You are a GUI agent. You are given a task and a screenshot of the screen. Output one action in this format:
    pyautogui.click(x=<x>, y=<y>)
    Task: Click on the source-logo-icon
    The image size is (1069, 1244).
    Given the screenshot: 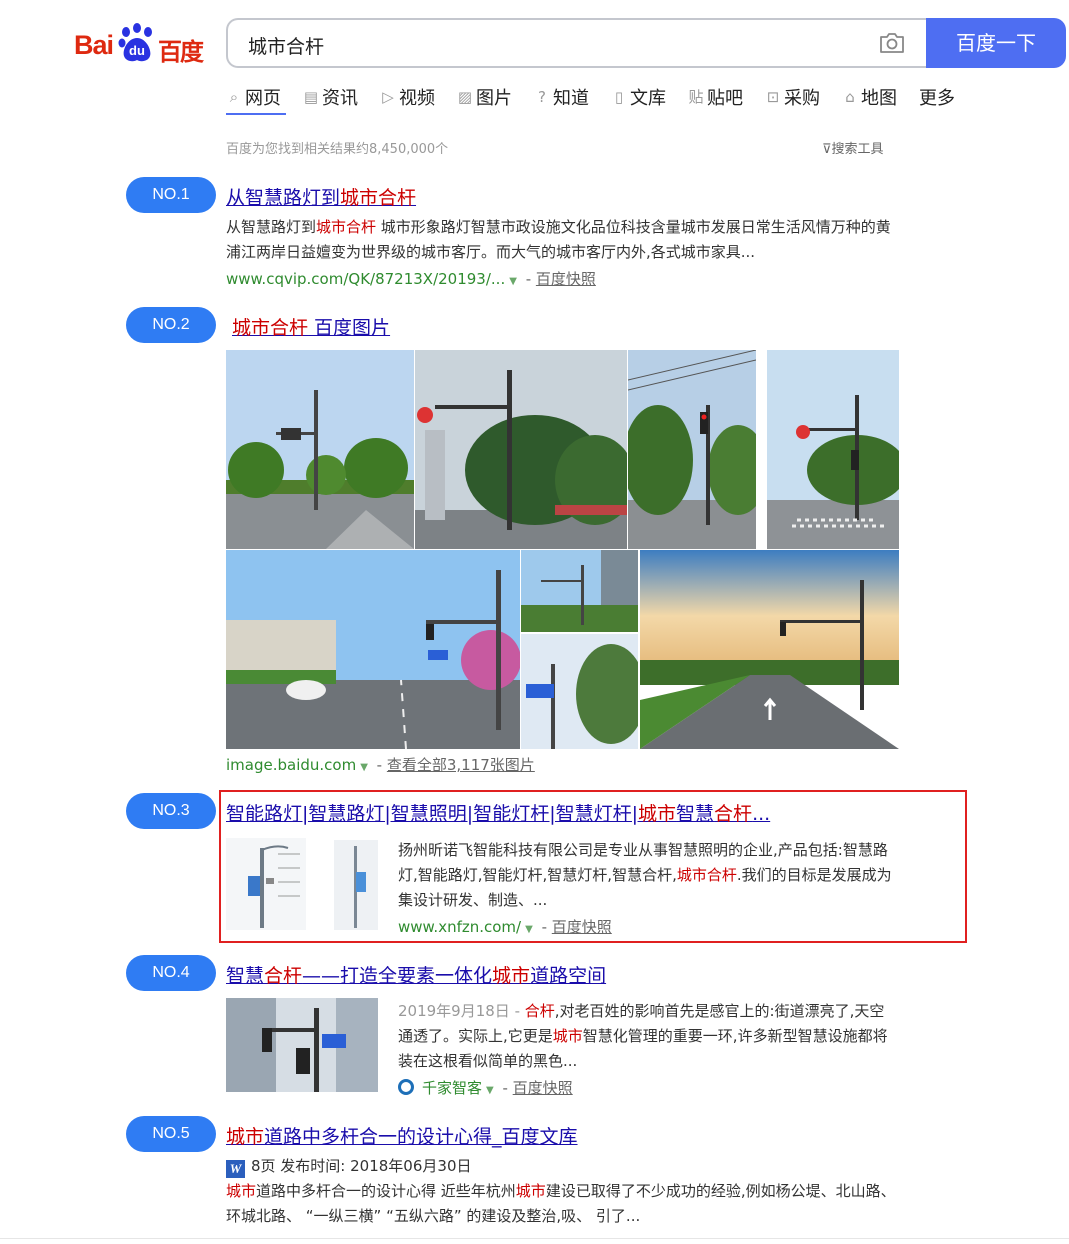 What is the action you would take?
    pyautogui.click(x=406, y=1087)
    